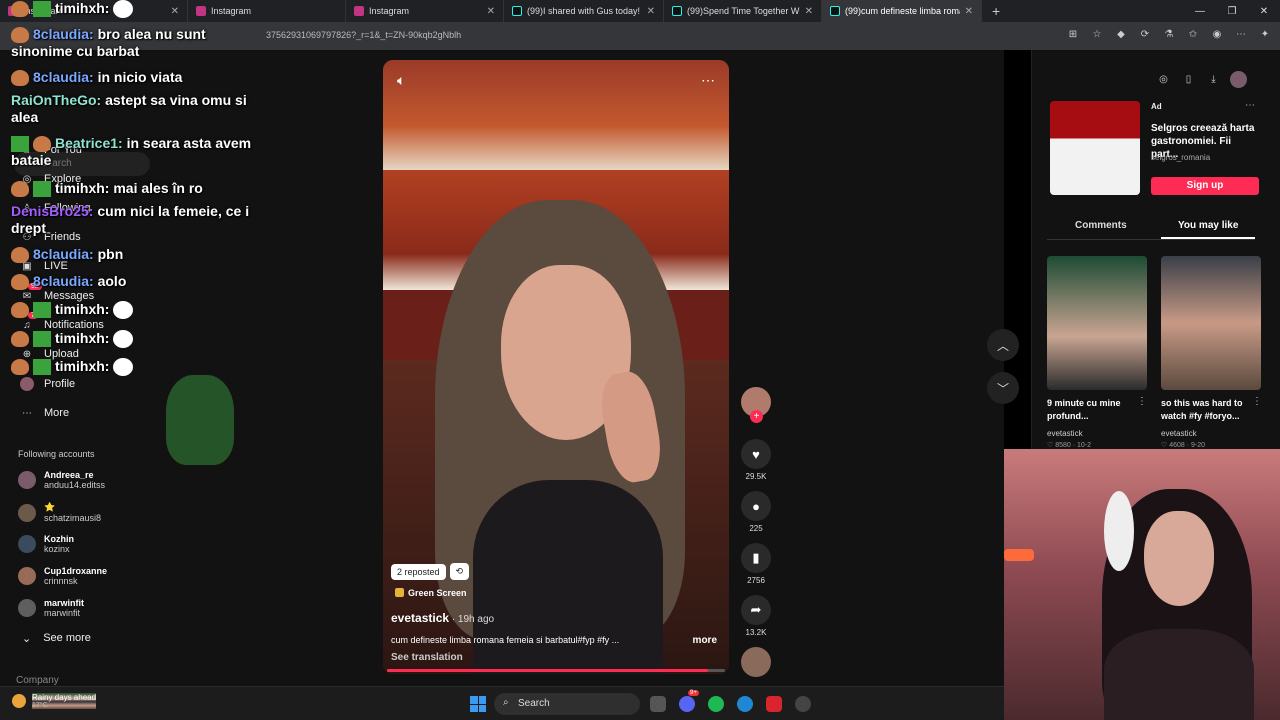 The height and width of the screenshot is (720, 1280). I want to click on see-translation-link: See translation, so click(427, 657).